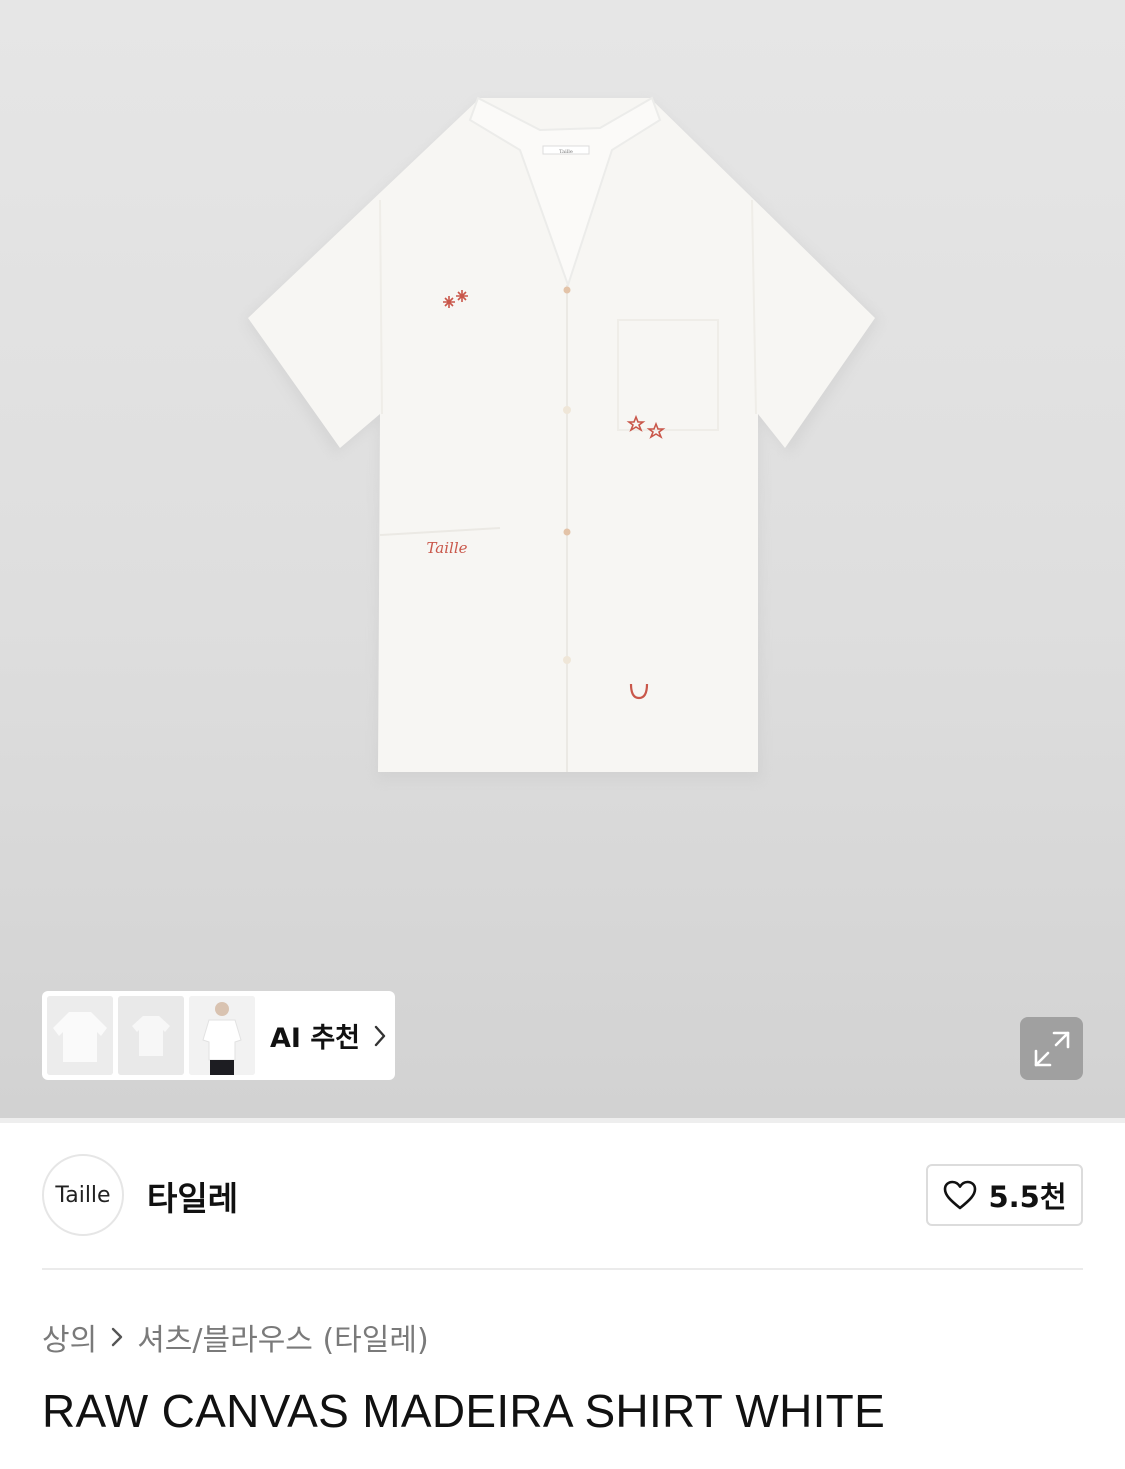 The width and height of the screenshot is (1125, 1469). What do you see at coordinates (282, 1337) in the screenshot?
I see `breadcrumb-subcategory: 셔츠/블라우스 (타일레)` at bounding box center [282, 1337].